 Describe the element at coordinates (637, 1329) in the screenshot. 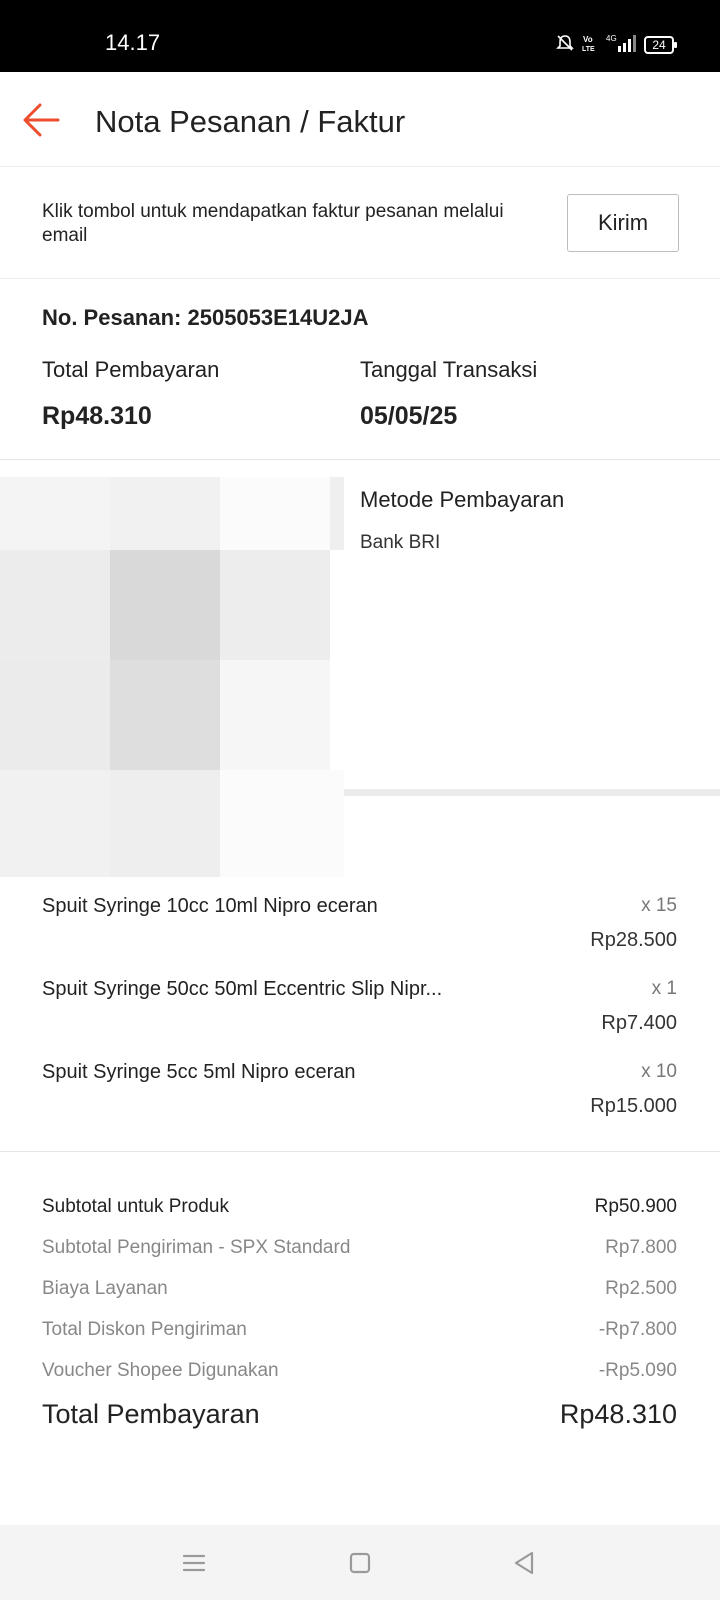

I see `summary-value: -Rp7.800` at that location.